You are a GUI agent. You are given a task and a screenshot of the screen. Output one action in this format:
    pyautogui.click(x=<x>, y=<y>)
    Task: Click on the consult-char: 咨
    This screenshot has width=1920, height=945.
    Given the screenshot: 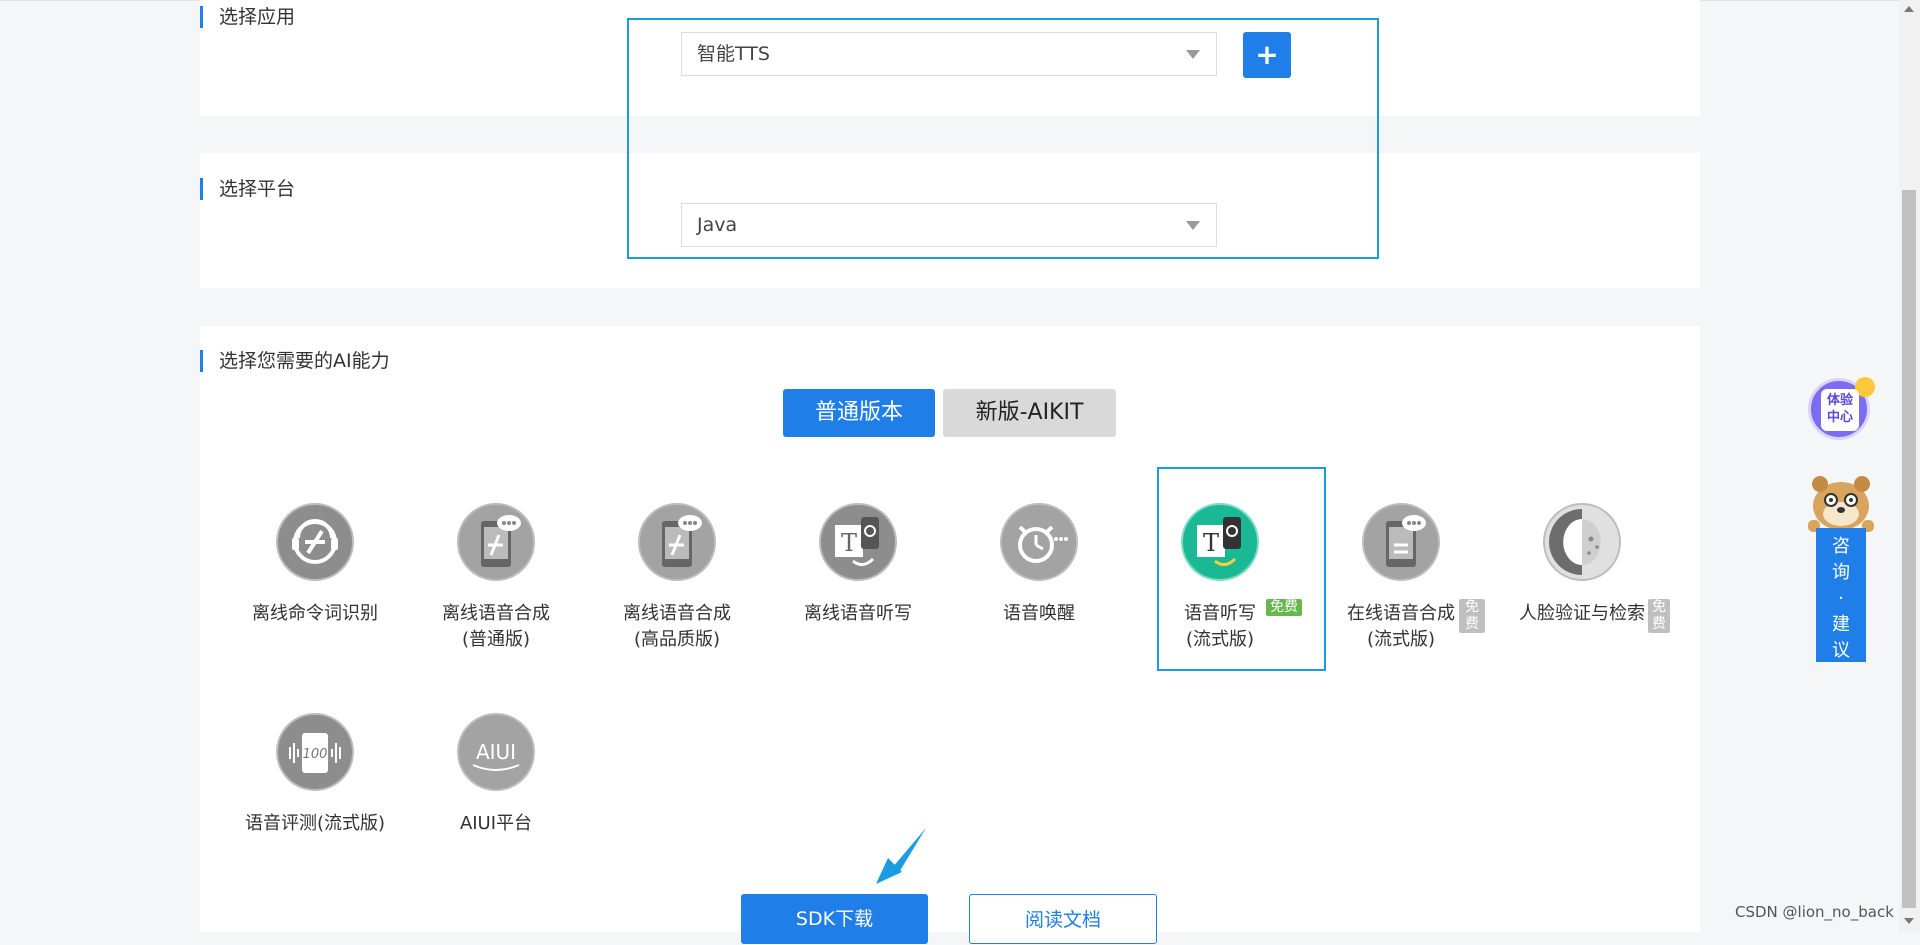 What is the action you would take?
    pyautogui.click(x=1841, y=546)
    